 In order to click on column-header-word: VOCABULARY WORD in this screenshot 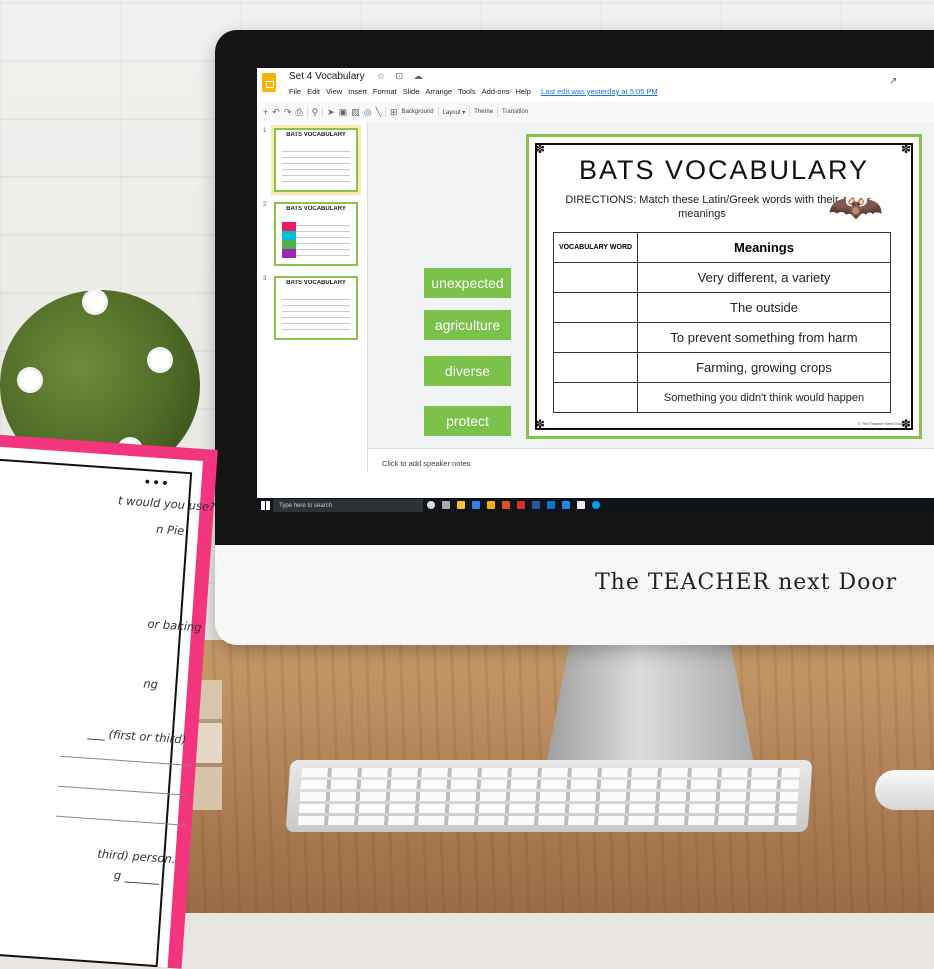, I will do `click(595, 247)`.